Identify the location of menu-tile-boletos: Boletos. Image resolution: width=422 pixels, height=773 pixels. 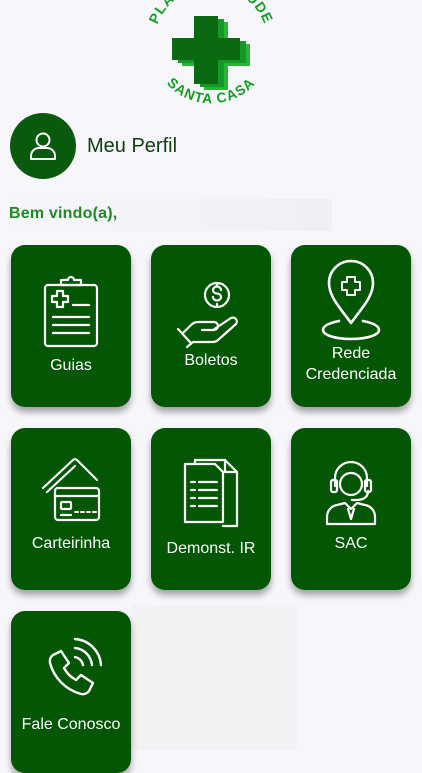
(211, 326).